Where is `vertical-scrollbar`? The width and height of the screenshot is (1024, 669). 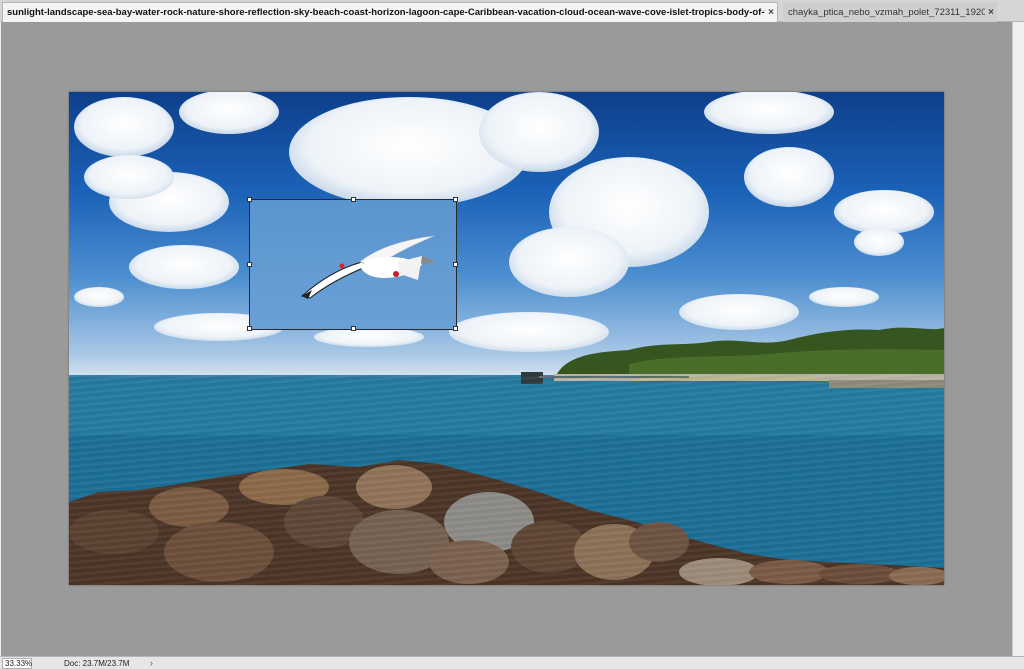 vertical-scrollbar is located at coordinates (1018, 339).